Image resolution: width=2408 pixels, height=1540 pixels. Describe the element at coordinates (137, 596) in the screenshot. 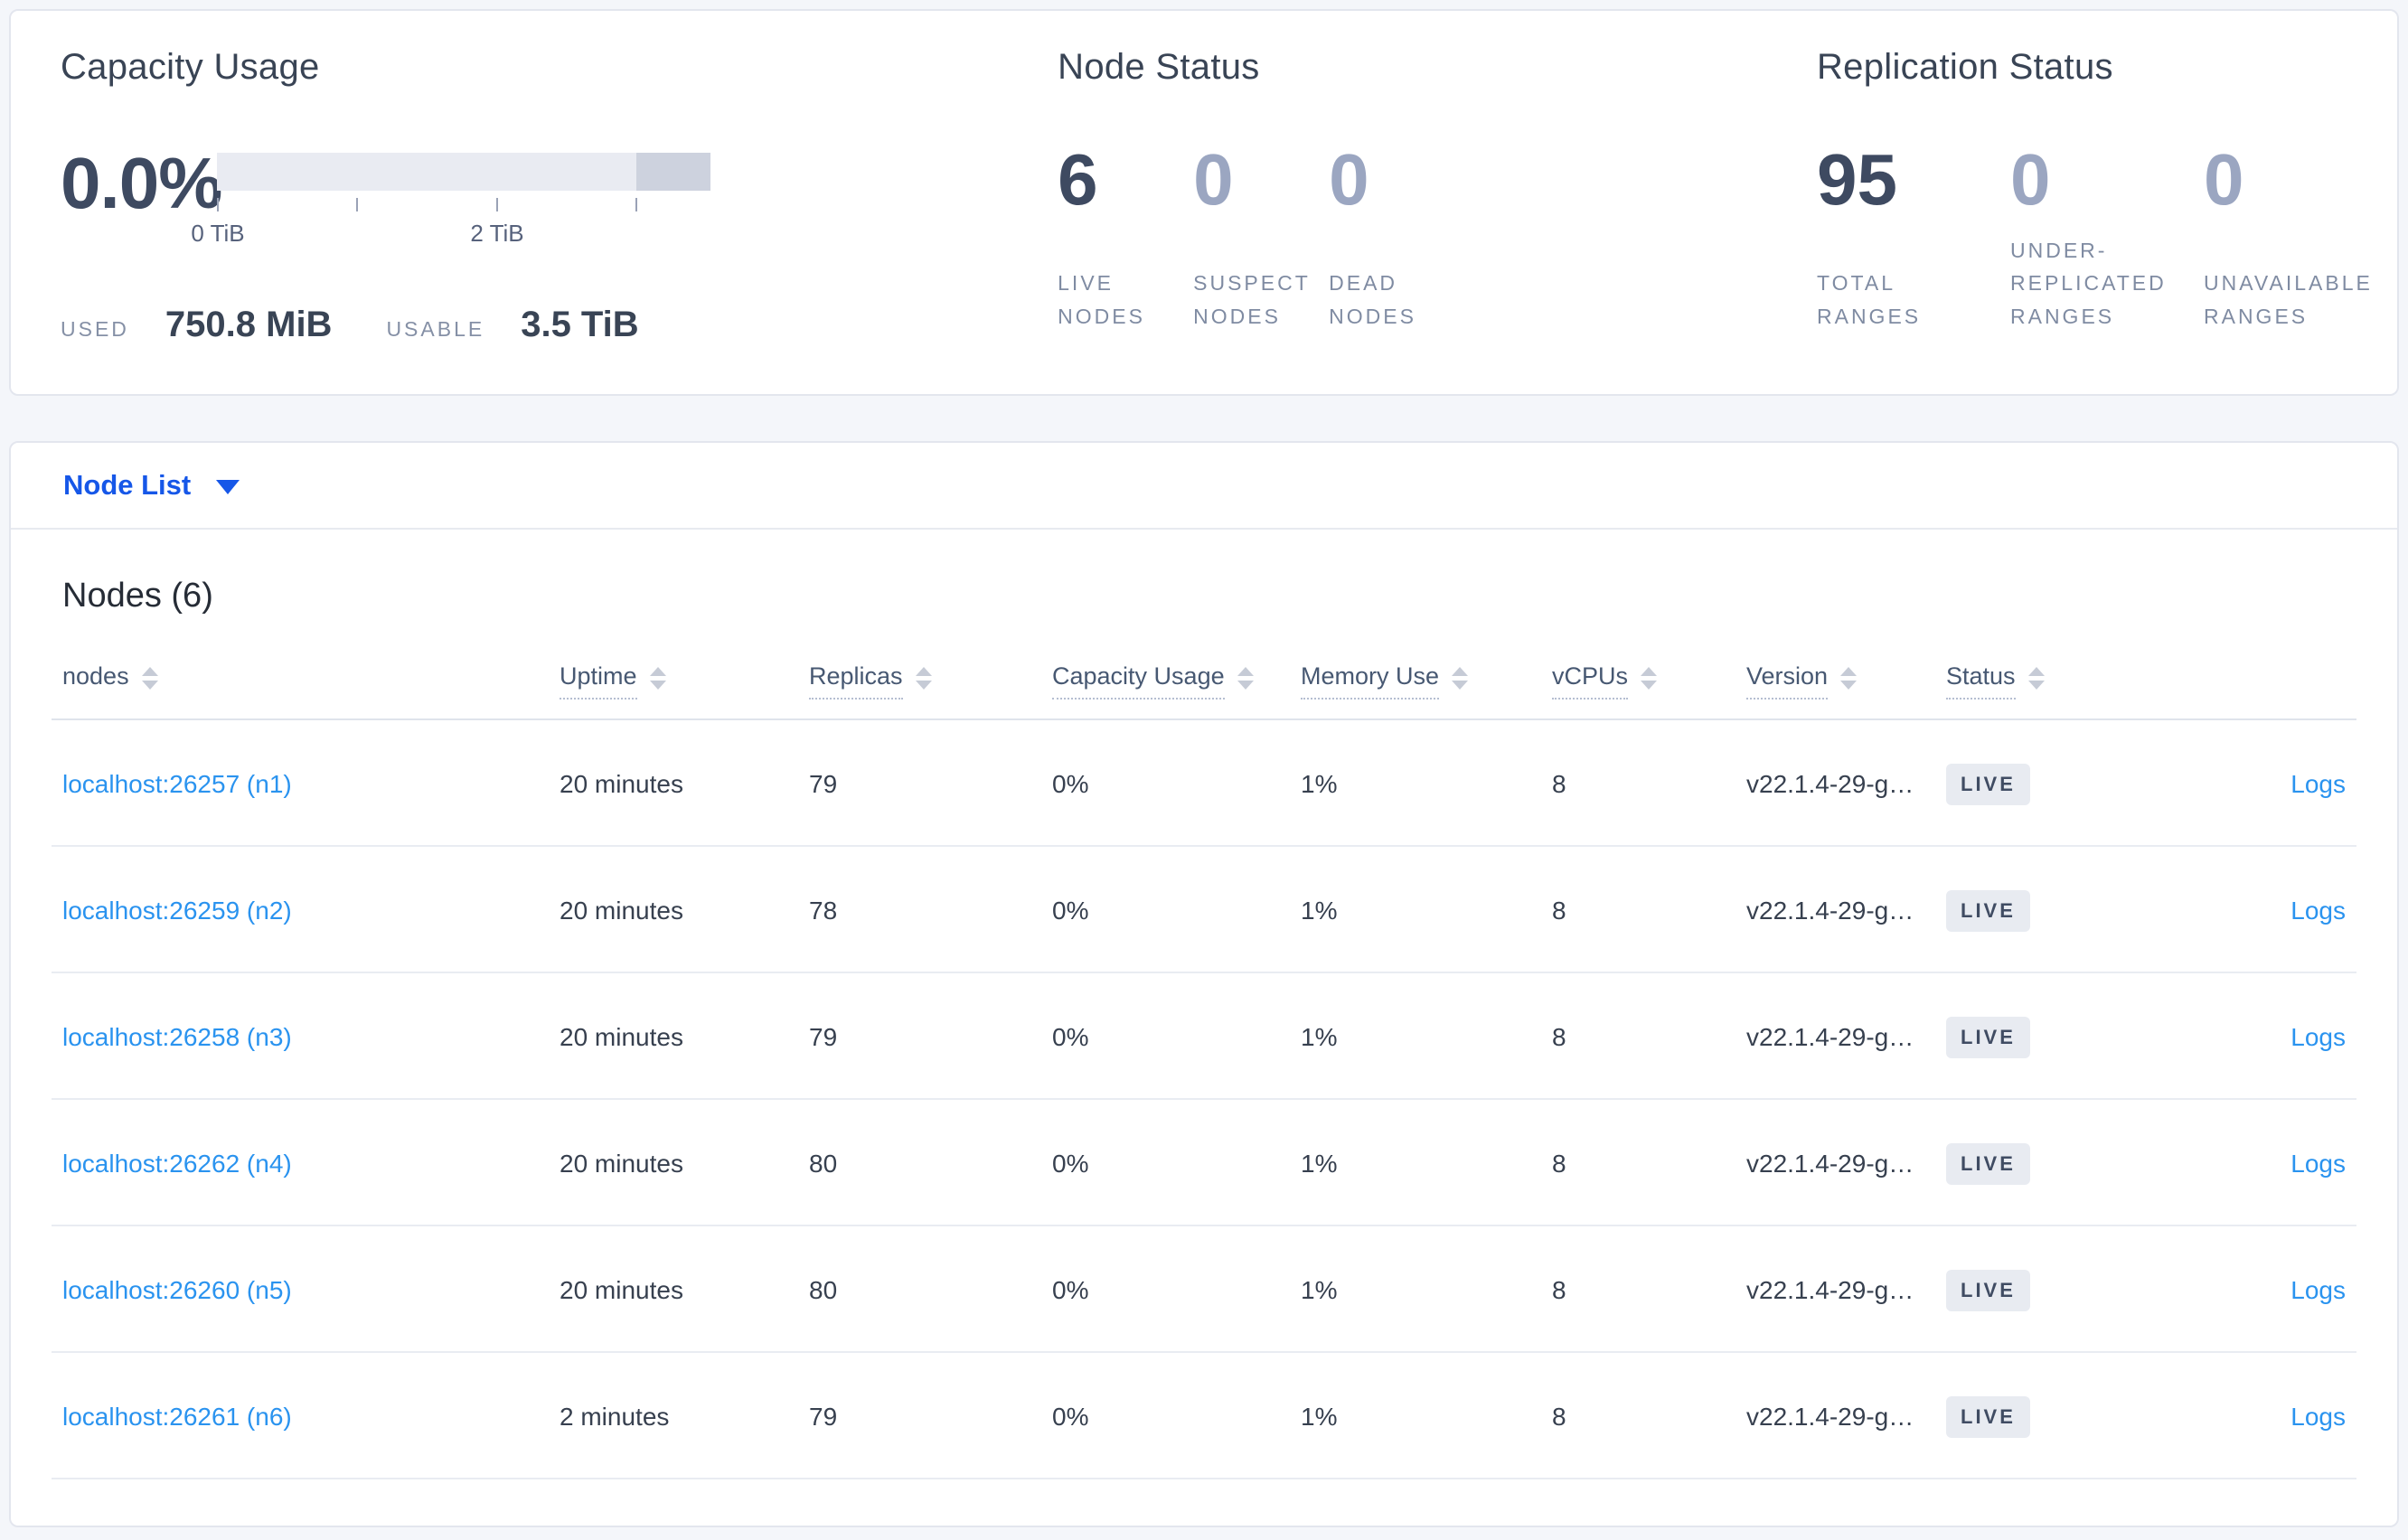

I see `nodes-count-heading: Nodes (6)` at that location.